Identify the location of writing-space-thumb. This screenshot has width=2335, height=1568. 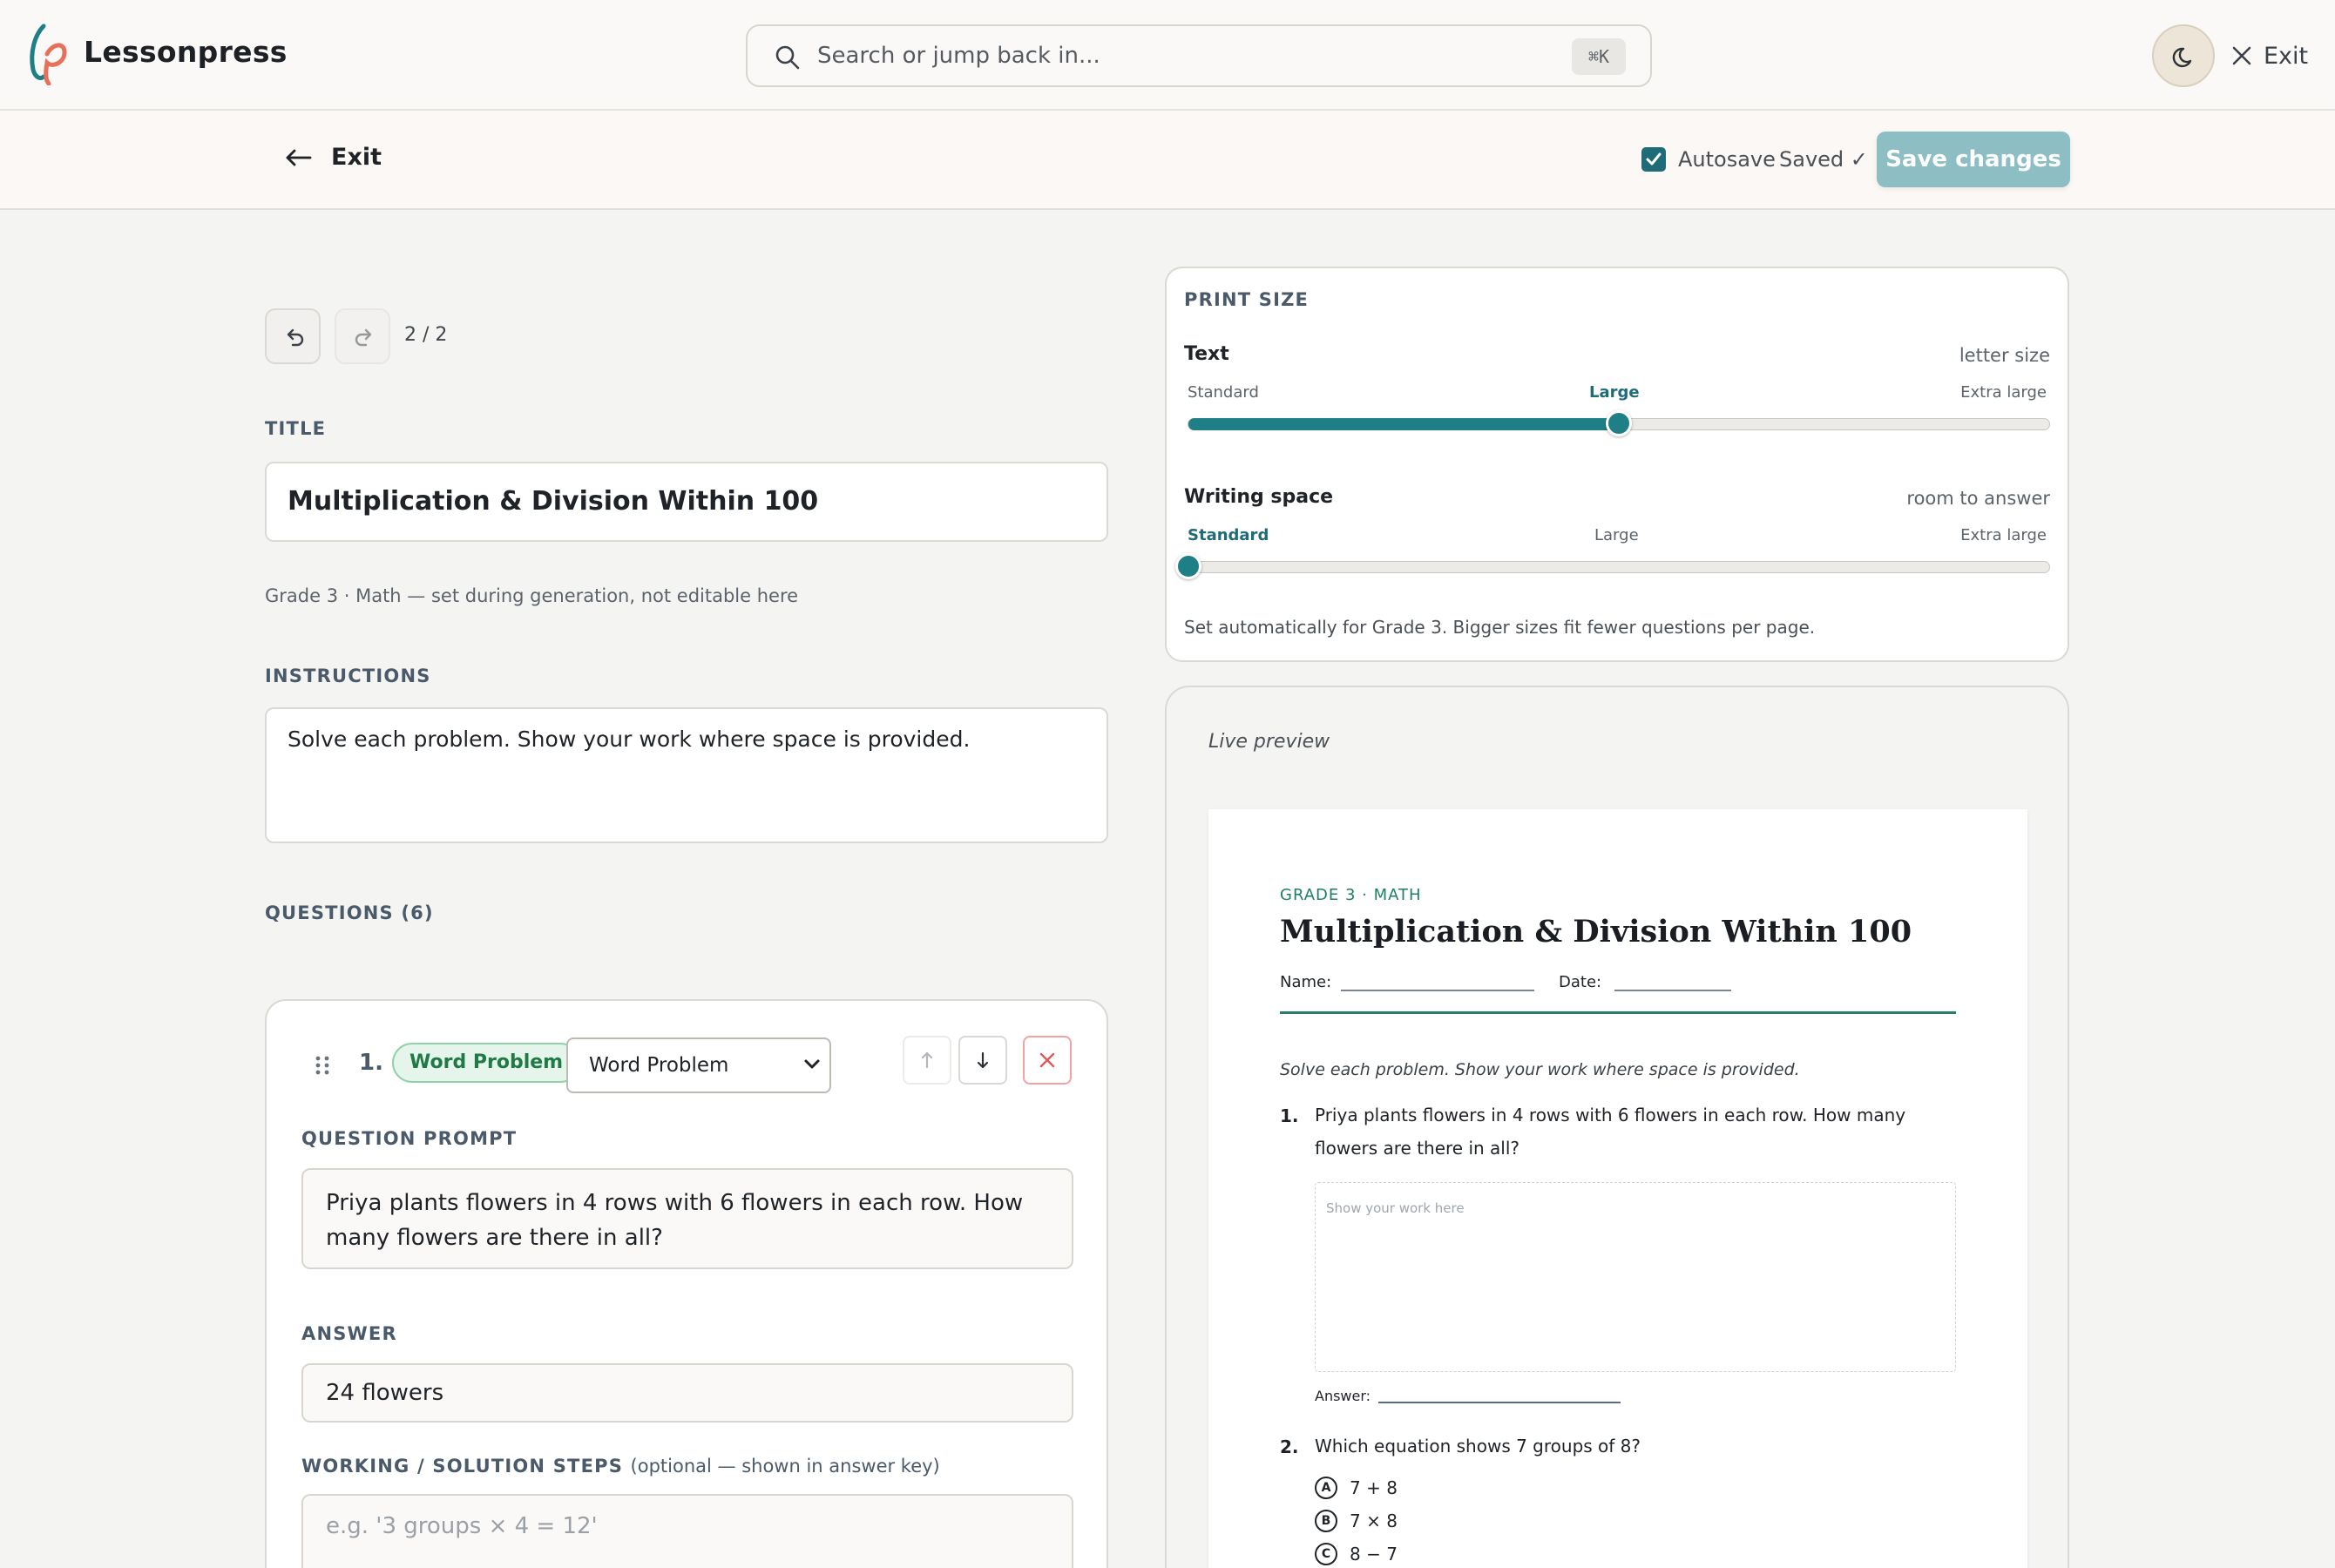
(1188, 566).